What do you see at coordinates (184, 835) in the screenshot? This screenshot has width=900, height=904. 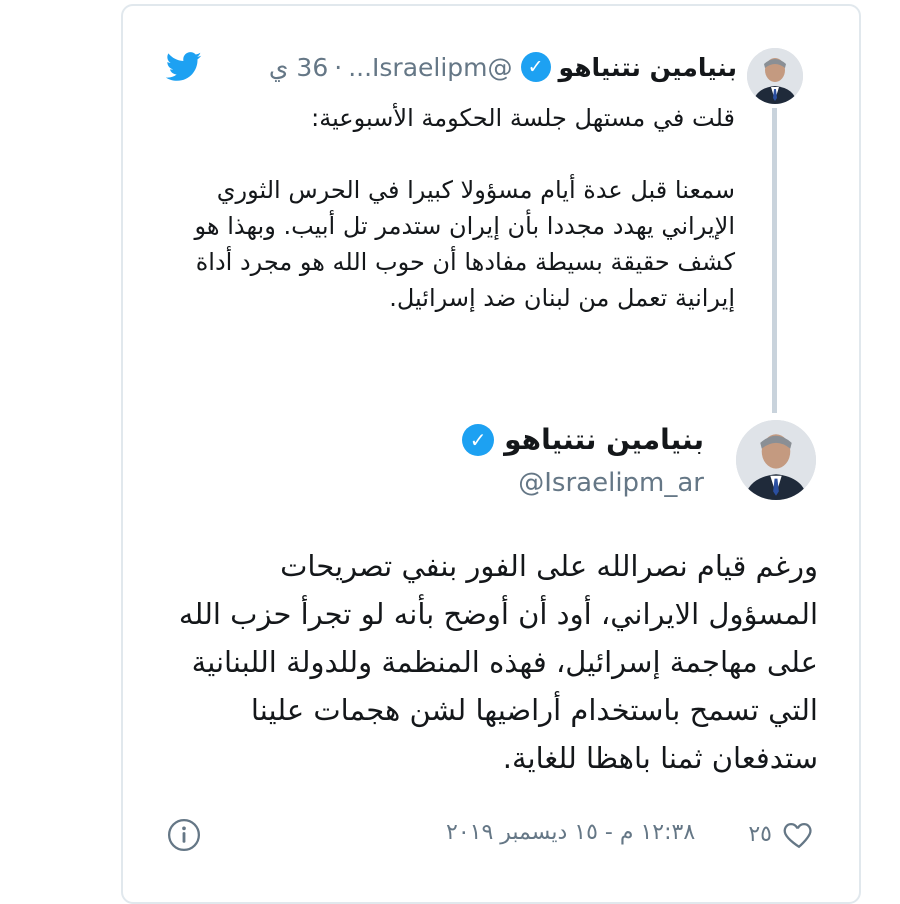 I see `info-icon` at bounding box center [184, 835].